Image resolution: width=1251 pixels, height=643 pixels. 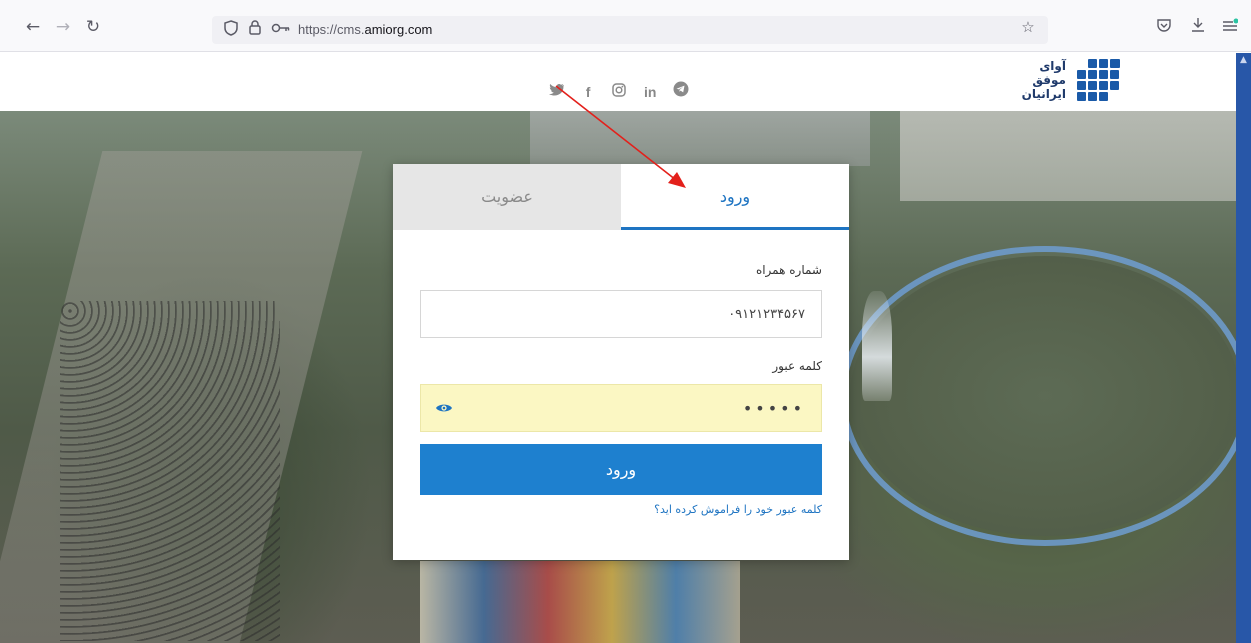 I want to click on hero-pool, so click(x=1043, y=396).